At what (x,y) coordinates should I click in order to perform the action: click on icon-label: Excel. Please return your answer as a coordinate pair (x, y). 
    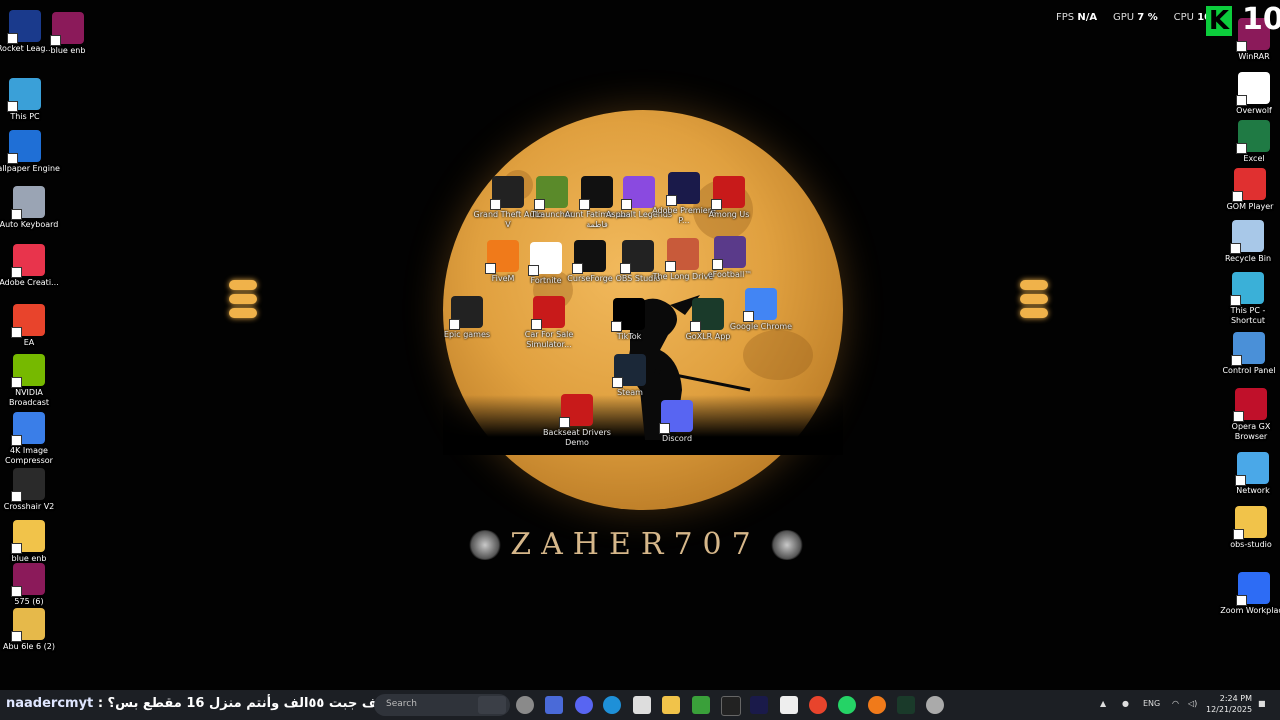
    Looking at the image, I should click on (1254, 158).